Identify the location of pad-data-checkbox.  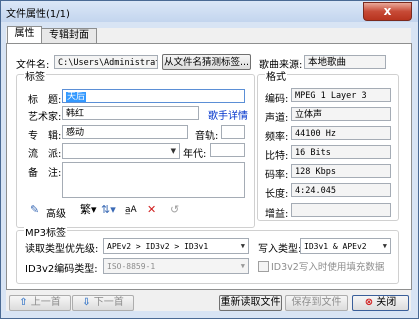
(263, 266).